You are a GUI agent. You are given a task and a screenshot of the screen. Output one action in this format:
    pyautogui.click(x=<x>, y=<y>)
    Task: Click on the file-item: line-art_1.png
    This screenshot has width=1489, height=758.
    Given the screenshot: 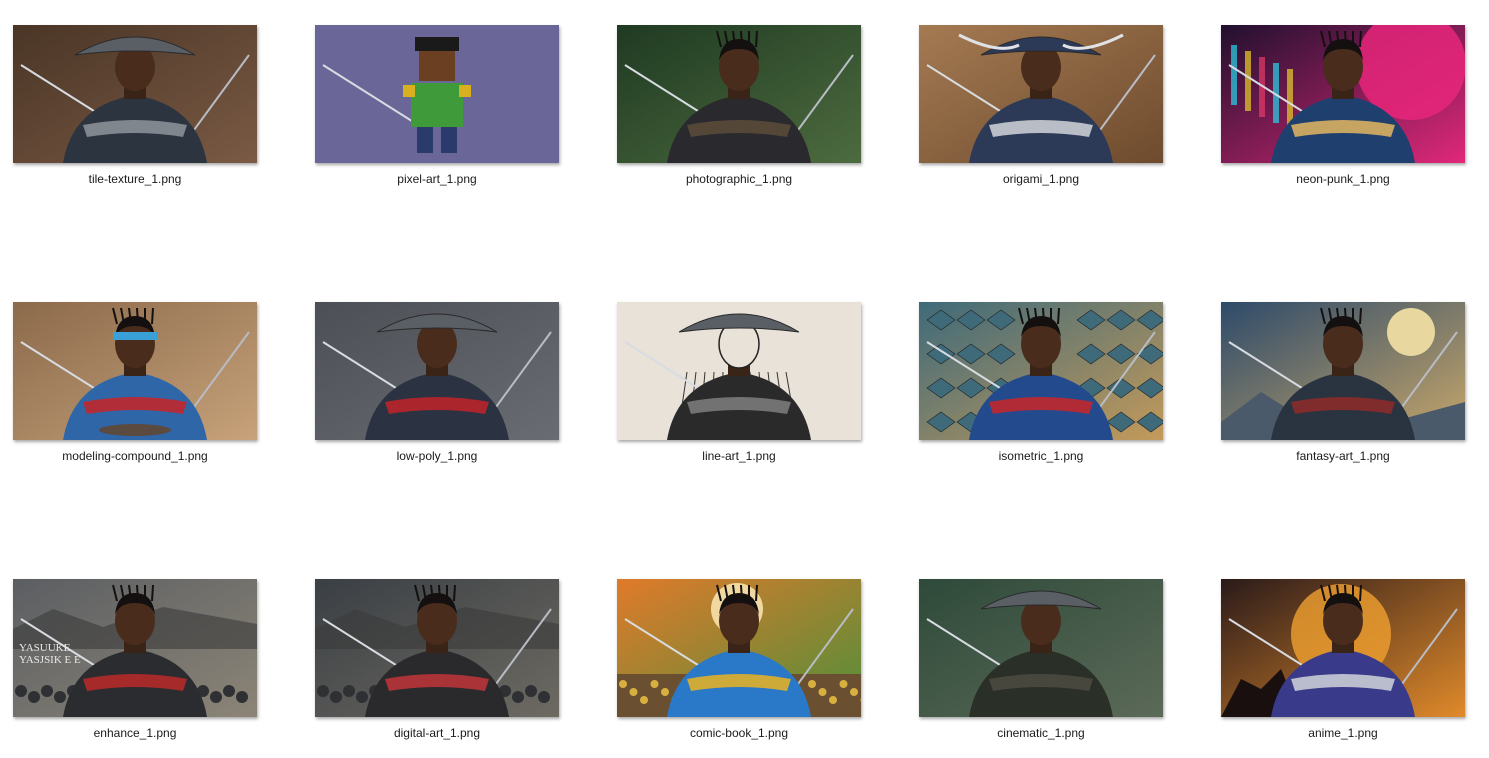 What is the action you would take?
    pyautogui.click(x=740, y=402)
    